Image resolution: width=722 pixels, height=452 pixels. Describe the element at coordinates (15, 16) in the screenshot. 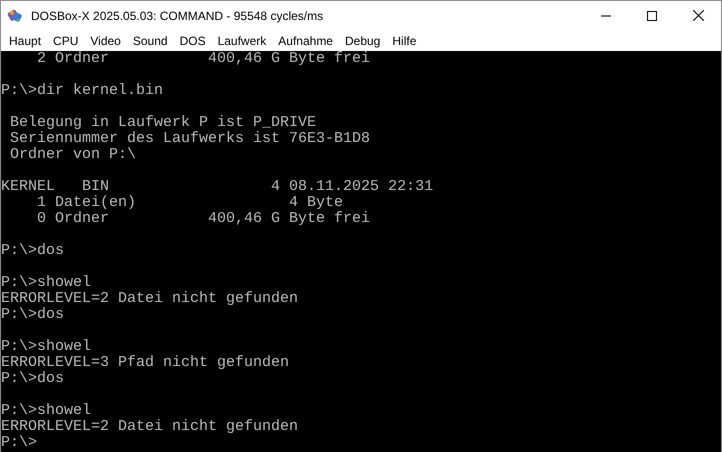

I see `app-icon` at that location.